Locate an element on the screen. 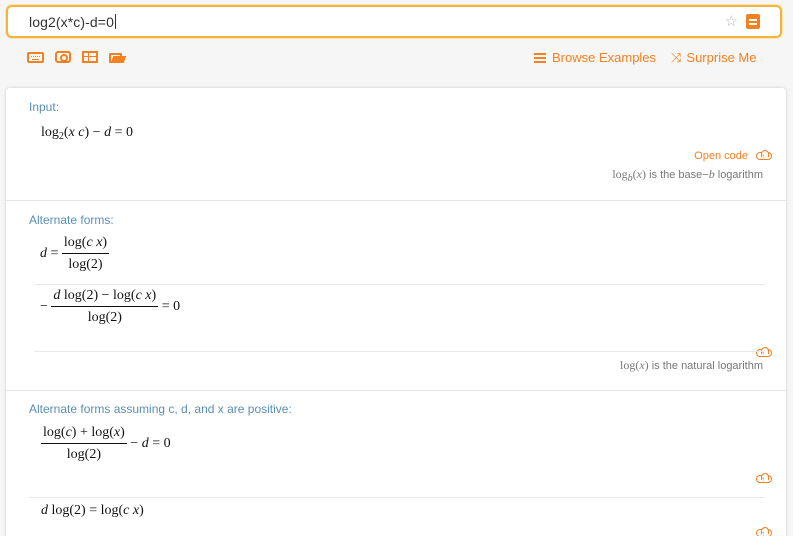 The width and height of the screenshot is (793, 536). positive-form-2: d log(2) = log(c x) is located at coordinates (92, 510).